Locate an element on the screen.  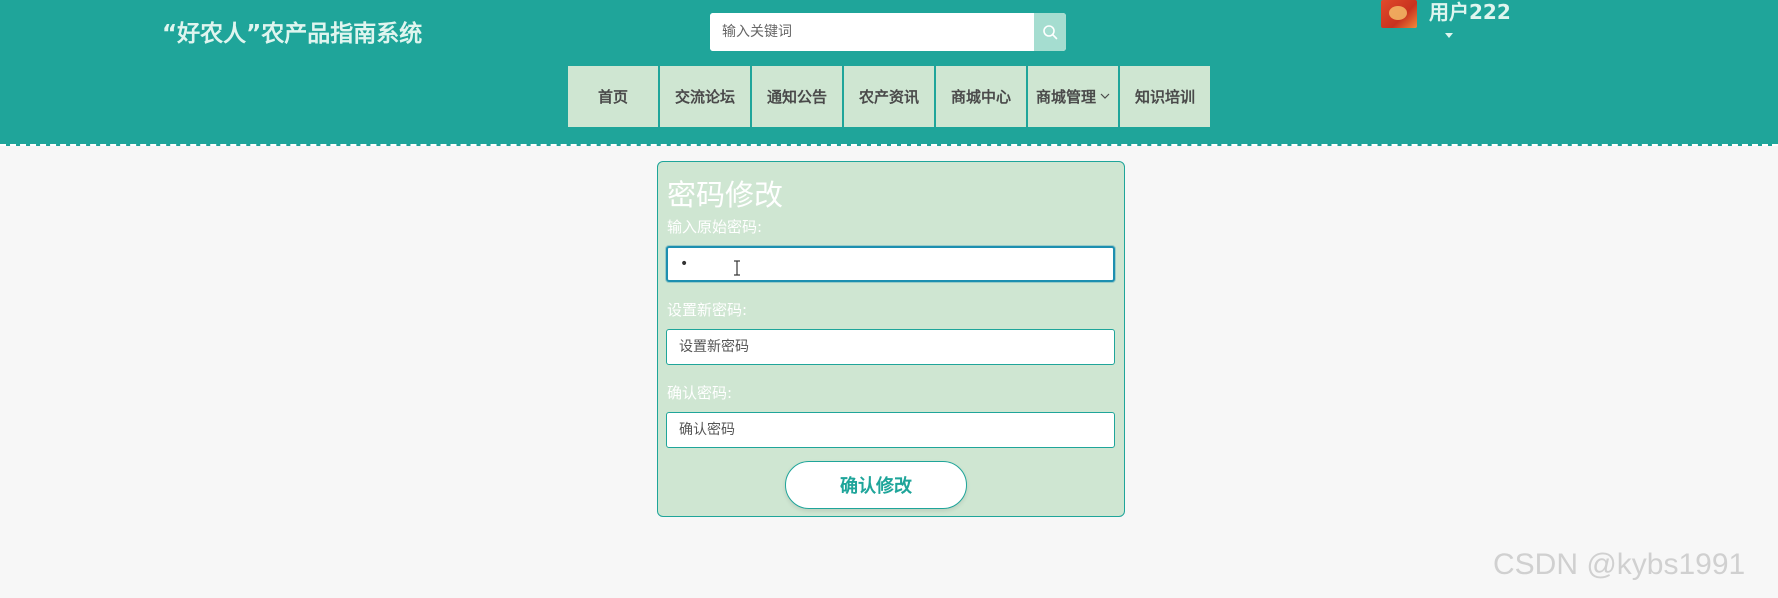
nav-item-news: 农产资讯 is located at coordinates (889, 96).